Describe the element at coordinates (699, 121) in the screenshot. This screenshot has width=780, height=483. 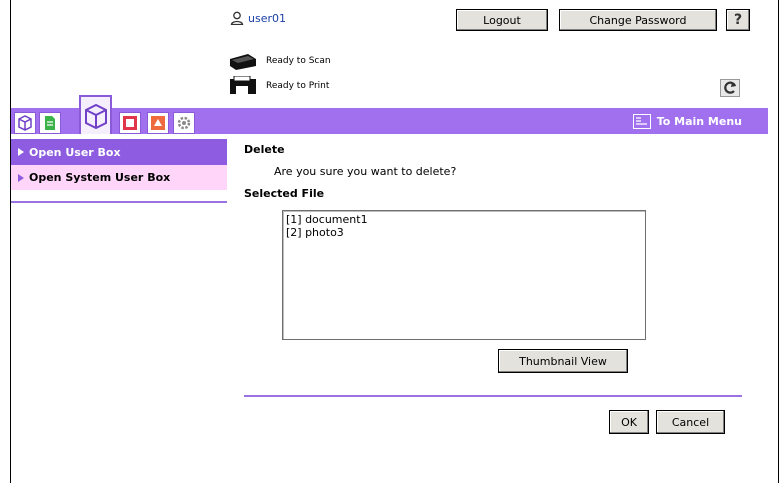
I see `main-menu-label: To Main Menu` at that location.